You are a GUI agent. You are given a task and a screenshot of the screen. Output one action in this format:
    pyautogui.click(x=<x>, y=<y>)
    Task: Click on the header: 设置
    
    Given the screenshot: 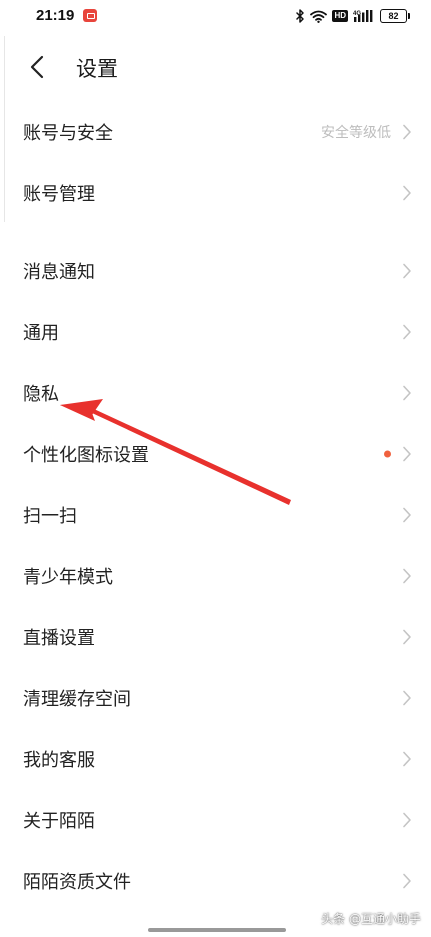 What is the action you would take?
    pyautogui.click(x=215, y=69)
    